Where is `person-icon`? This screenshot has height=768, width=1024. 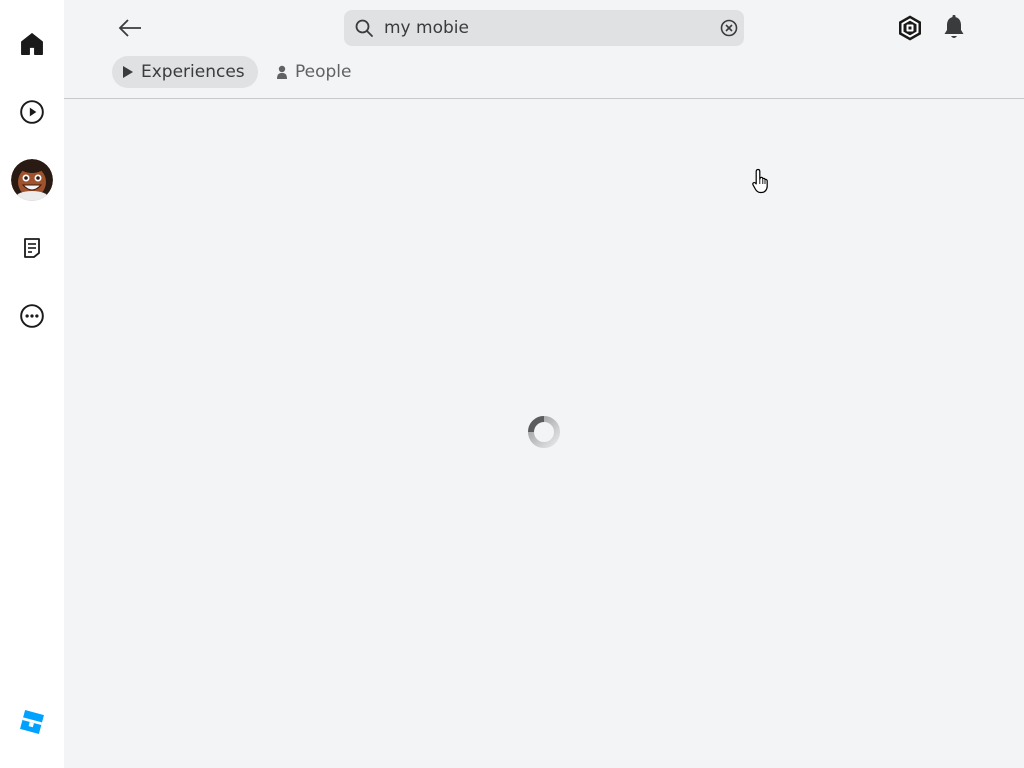 person-icon is located at coordinates (282, 72).